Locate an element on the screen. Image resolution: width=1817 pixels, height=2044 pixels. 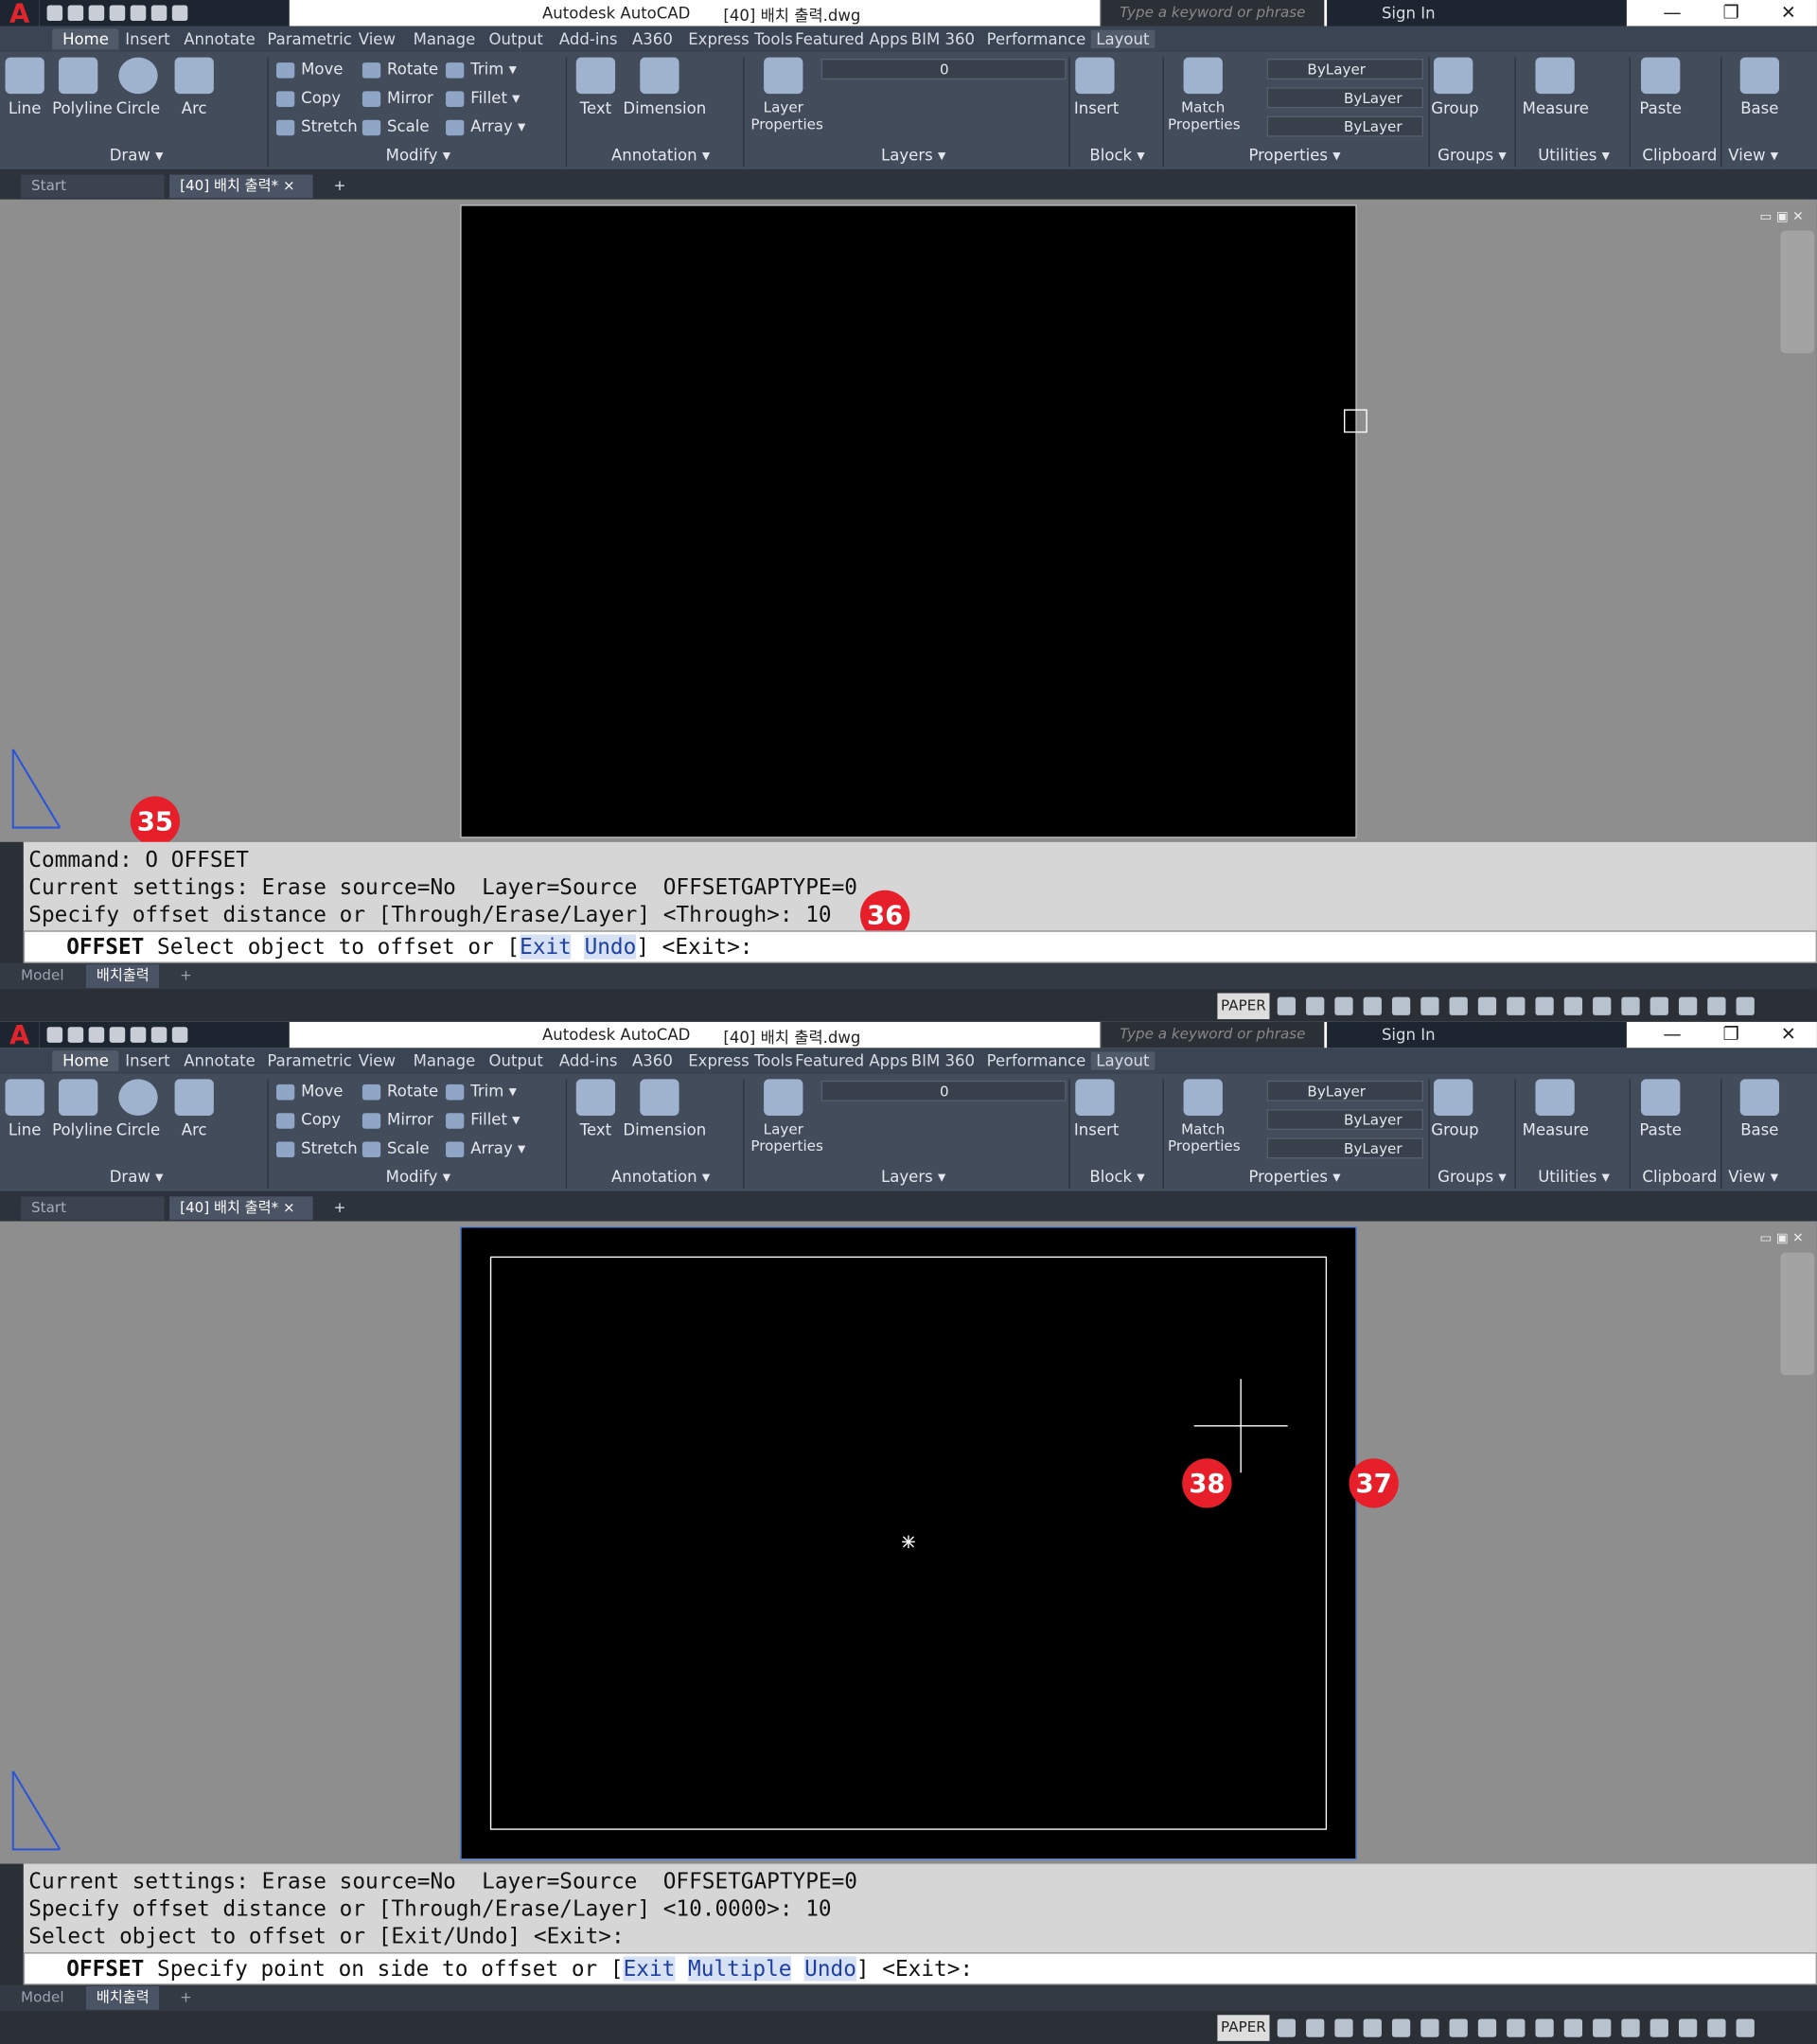
layer-dropdown: 0 is located at coordinates (943, 1090).